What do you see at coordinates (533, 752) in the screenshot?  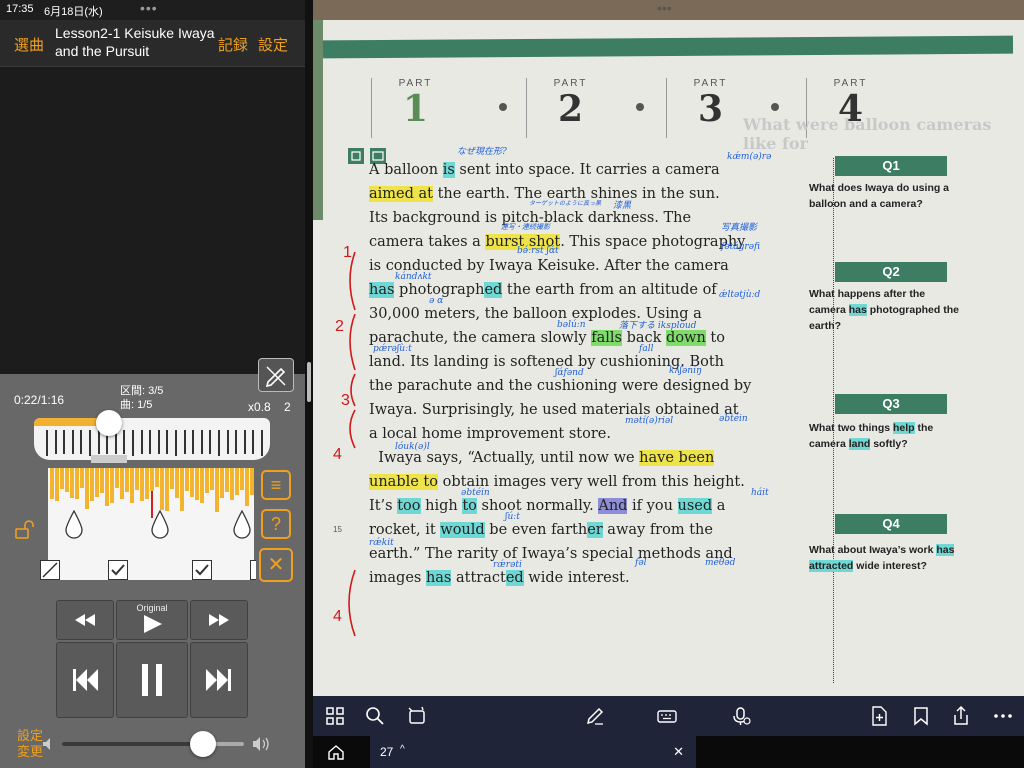 I see `document-tab: 27 ^ ✕` at bounding box center [533, 752].